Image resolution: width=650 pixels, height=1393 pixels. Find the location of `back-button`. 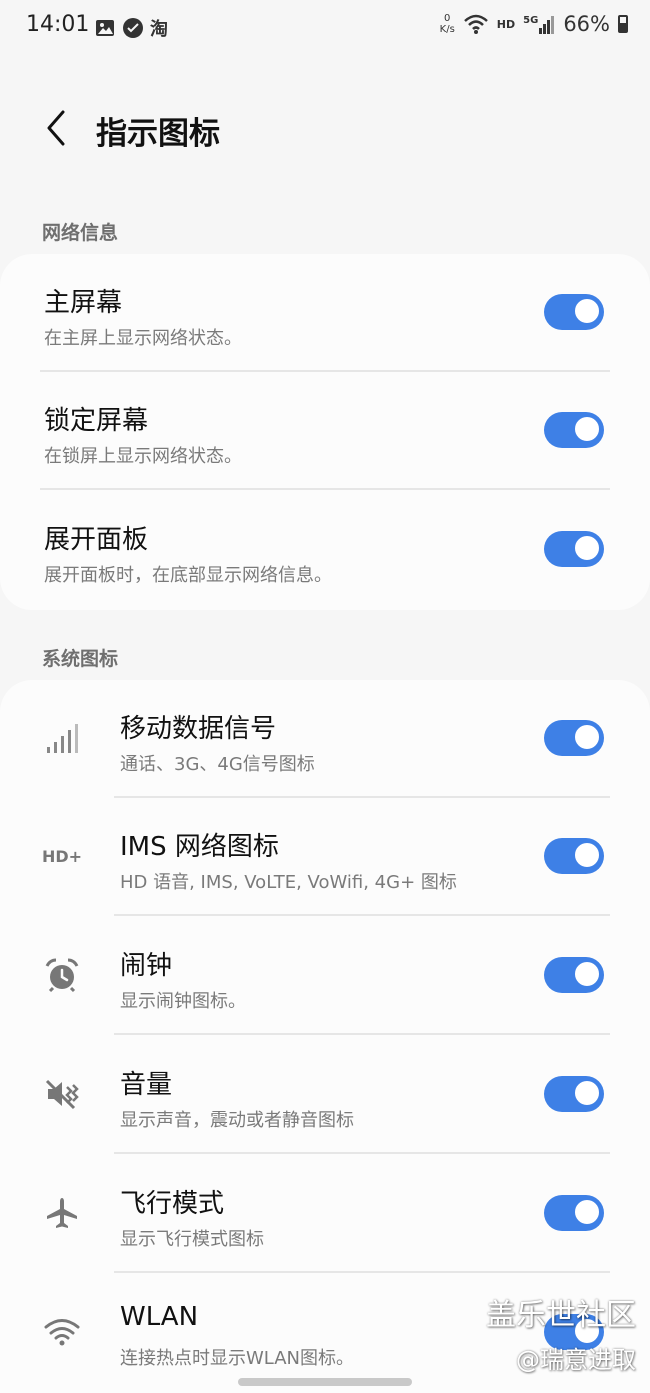

back-button is located at coordinates (56, 128).